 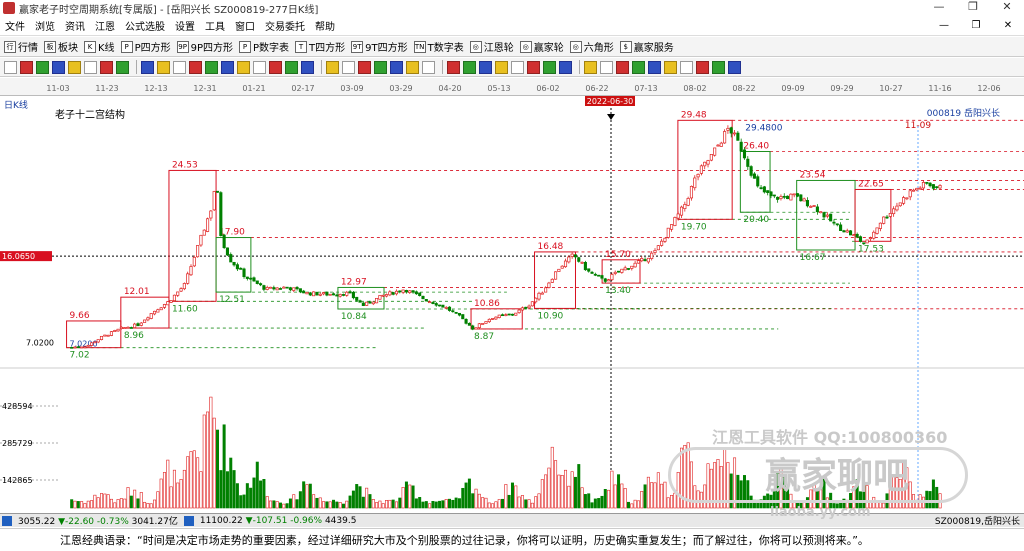 I want to click on toolbar-button-2: K K线, so click(x=99, y=46).